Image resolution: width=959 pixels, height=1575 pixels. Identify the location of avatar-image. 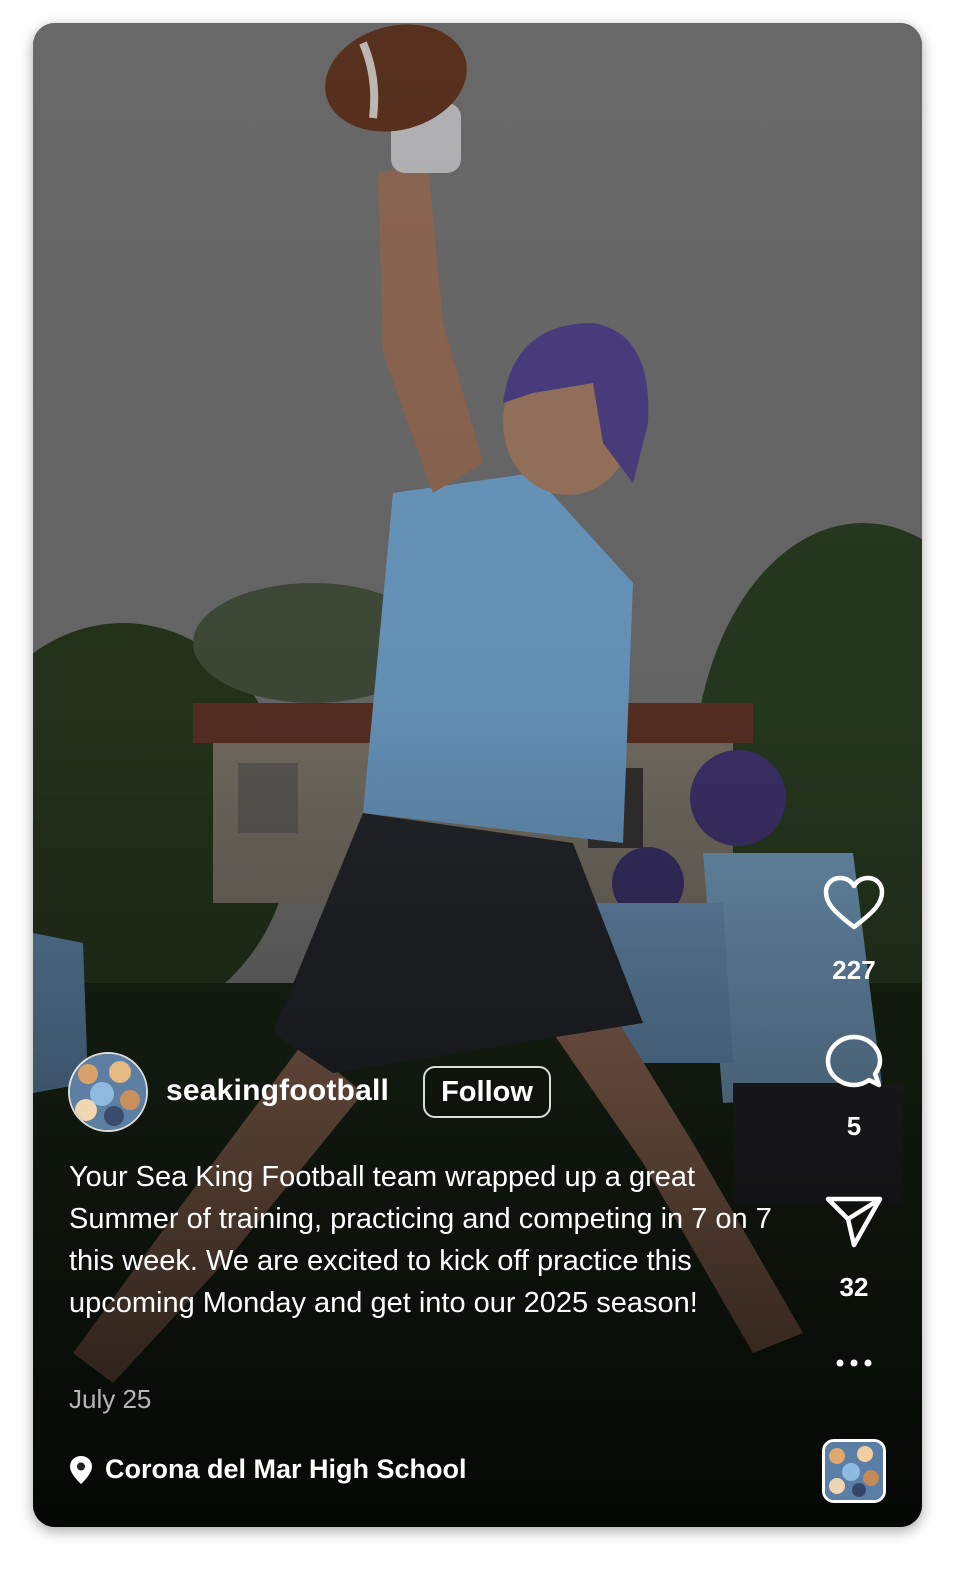
(108, 1092).